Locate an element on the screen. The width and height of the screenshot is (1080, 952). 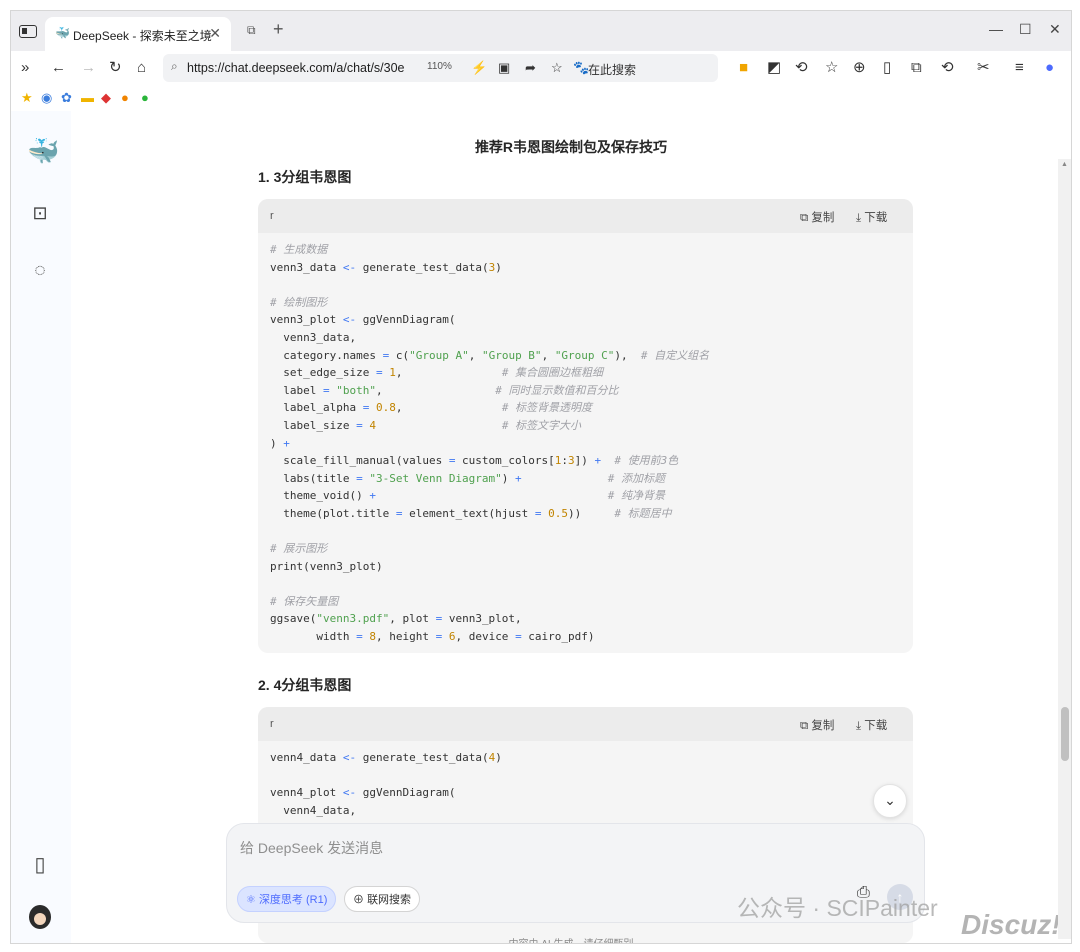
expand-icon: » is located at coordinates (25, 68).